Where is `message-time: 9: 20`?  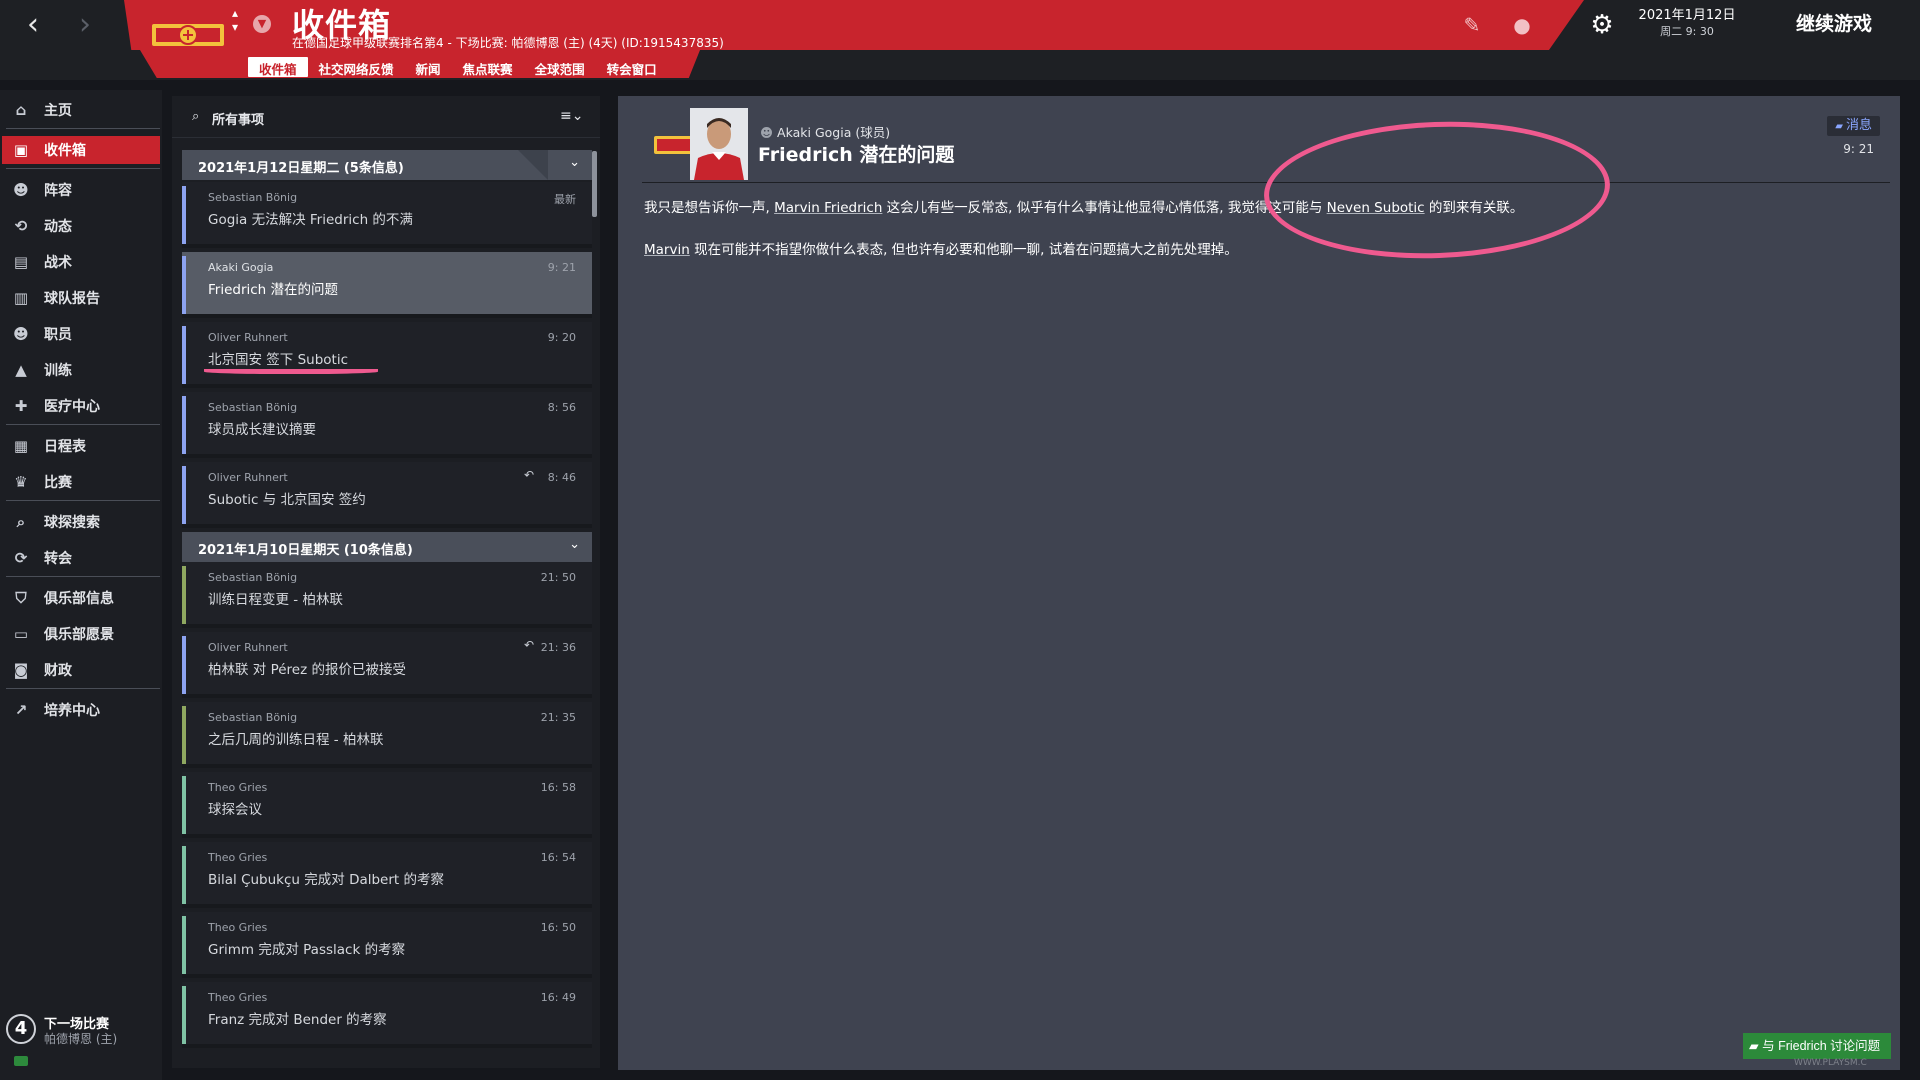 message-time: 9: 20 is located at coordinates (561, 337).